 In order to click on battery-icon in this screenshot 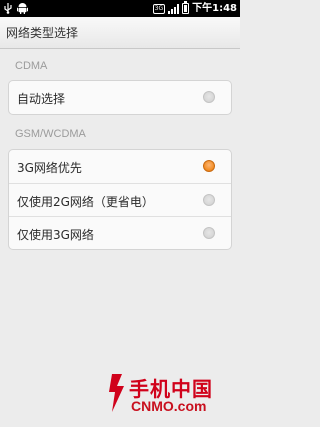, I will do `click(186, 7)`.